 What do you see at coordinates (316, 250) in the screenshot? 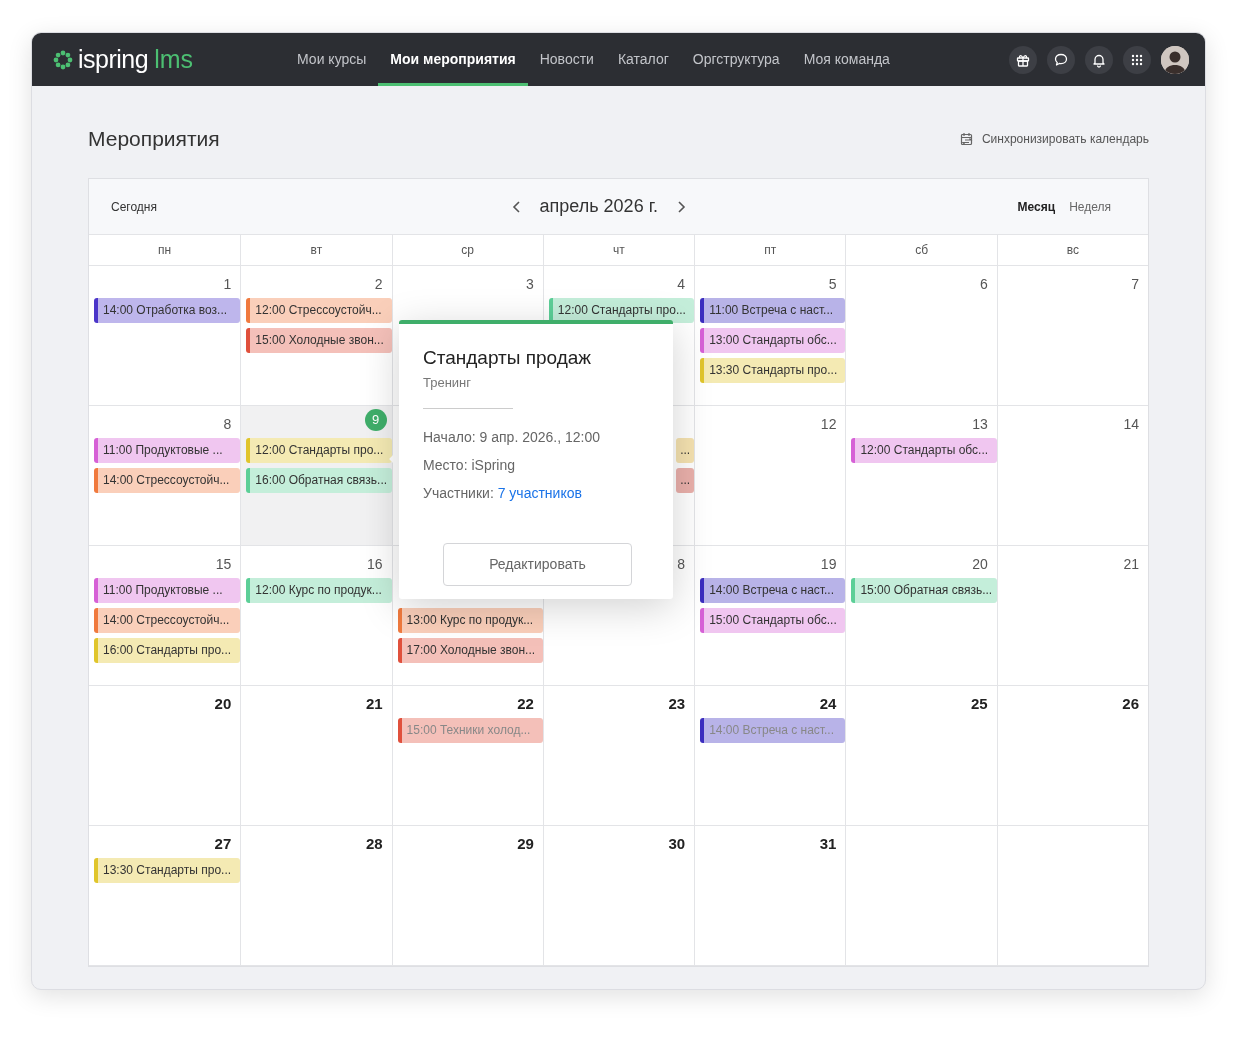
I see `weekday-label: вт` at bounding box center [316, 250].